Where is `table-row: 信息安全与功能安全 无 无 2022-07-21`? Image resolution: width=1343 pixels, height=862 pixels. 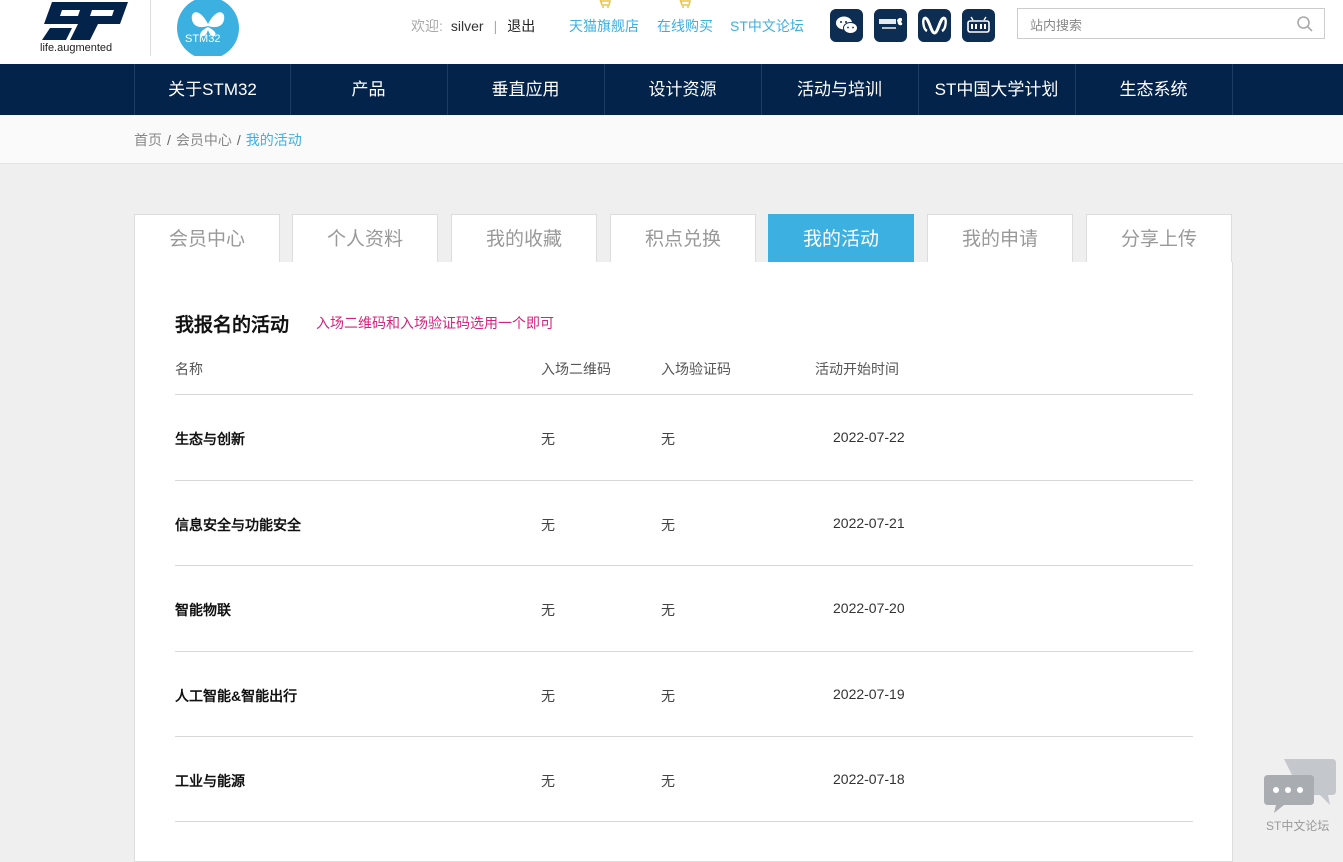 table-row: 信息安全与功能安全 无 无 2022-07-21 is located at coordinates (684, 524).